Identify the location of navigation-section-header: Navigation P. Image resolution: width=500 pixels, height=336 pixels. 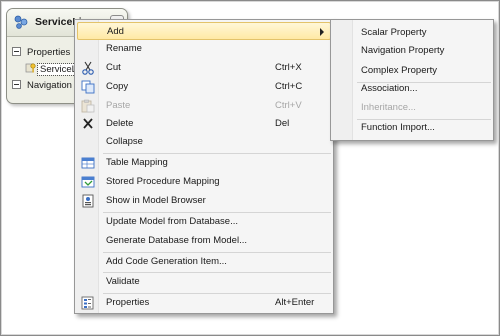
(46, 85).